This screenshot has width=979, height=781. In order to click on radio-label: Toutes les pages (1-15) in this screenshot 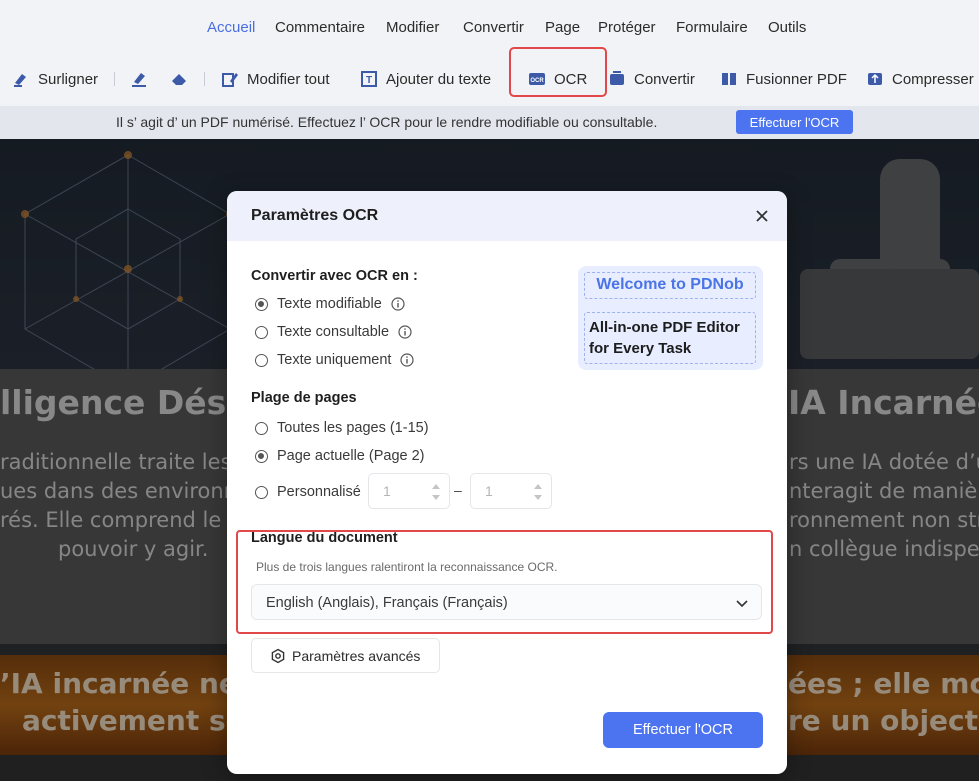, I will do `click(353, 428)`.